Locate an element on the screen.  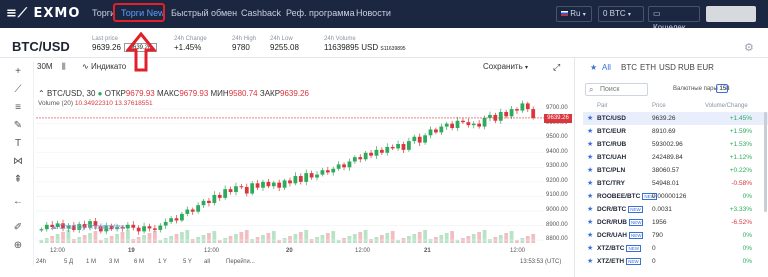
language-select: Ru ▾ is located at coordinates (574, 14).